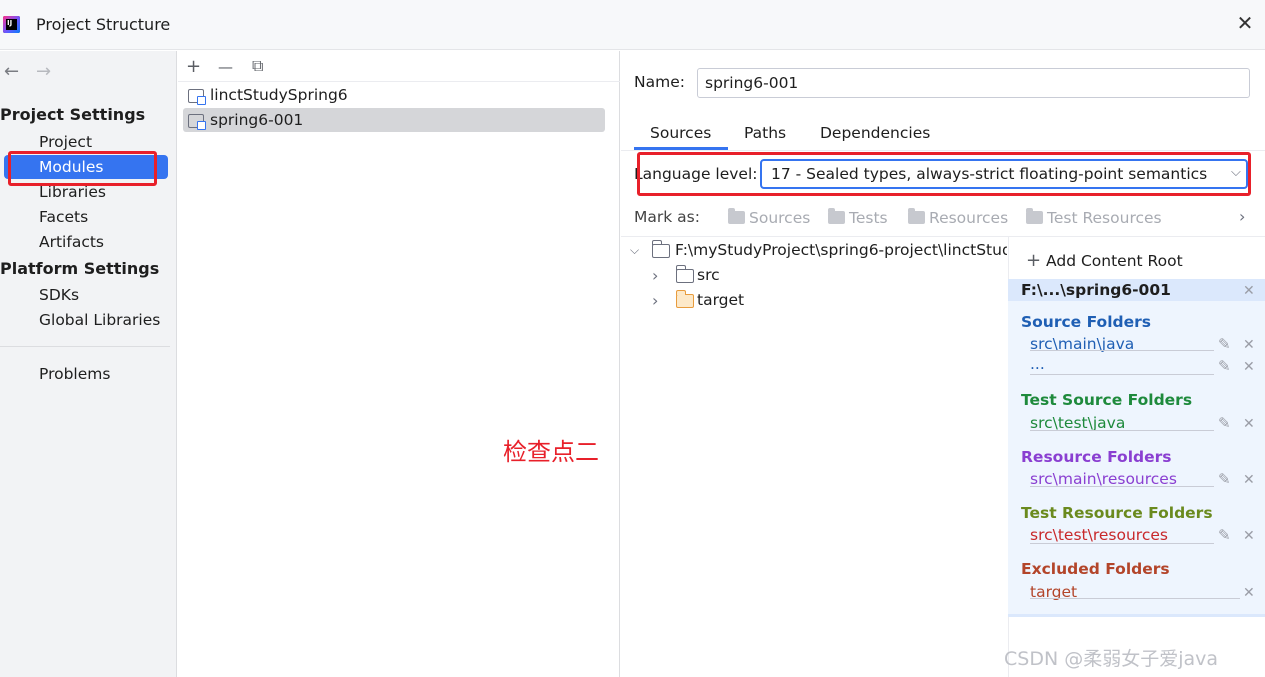  I want to click on watermark: CSDN @柔弱女子爱java, so click(1111, 659).